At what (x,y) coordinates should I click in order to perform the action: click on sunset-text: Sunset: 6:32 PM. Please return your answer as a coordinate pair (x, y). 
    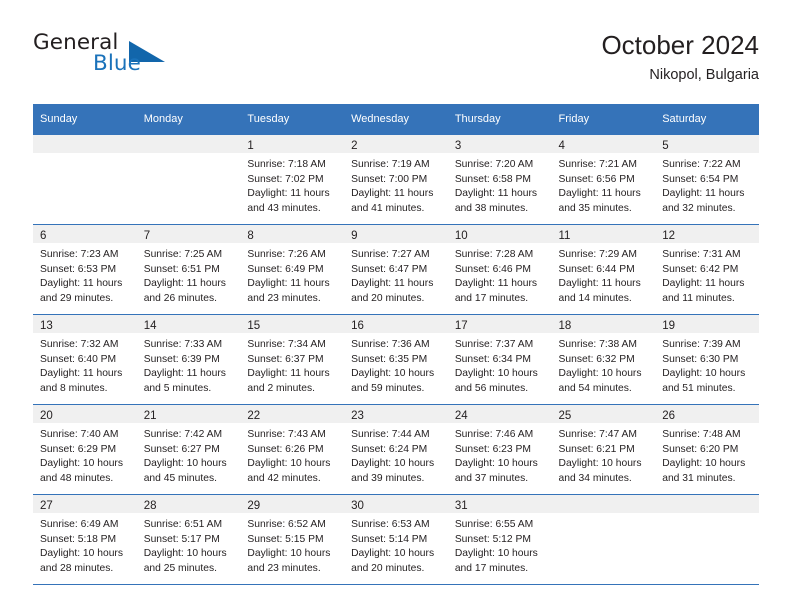
    Looking at the image, I should click on (596, 359).